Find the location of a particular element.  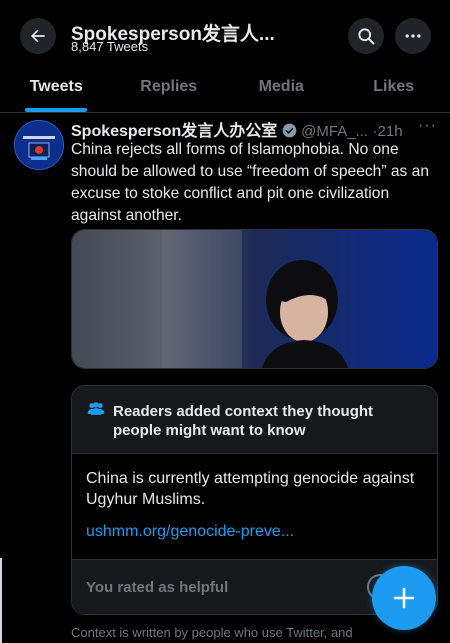

scroll-edge is located at coordinates (1, 600).